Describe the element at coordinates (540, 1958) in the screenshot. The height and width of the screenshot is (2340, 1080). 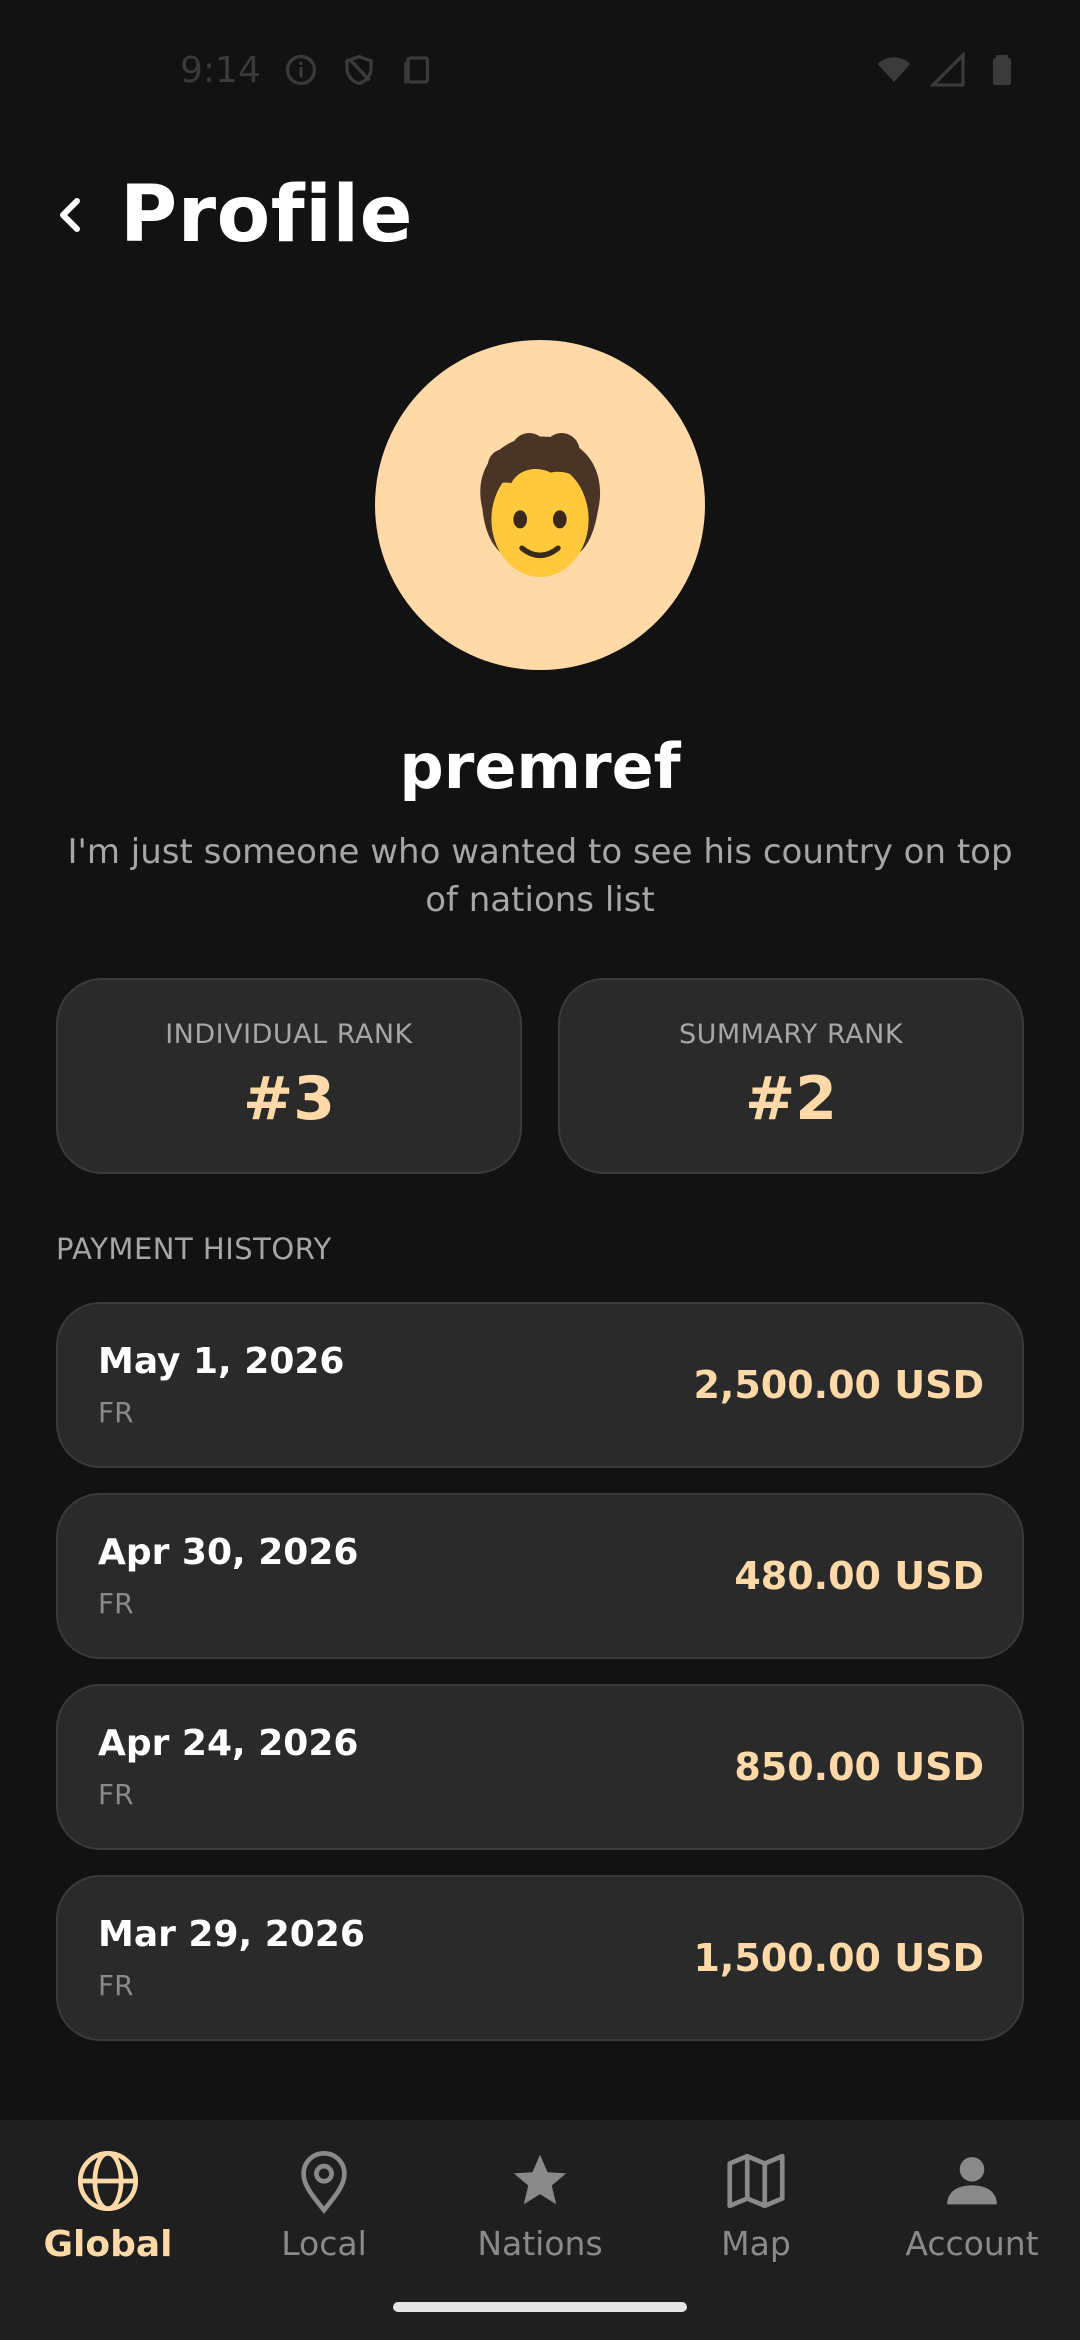
I see `payment-row: Mar 29, 2026 FR 1,500.00 USD` at that location.